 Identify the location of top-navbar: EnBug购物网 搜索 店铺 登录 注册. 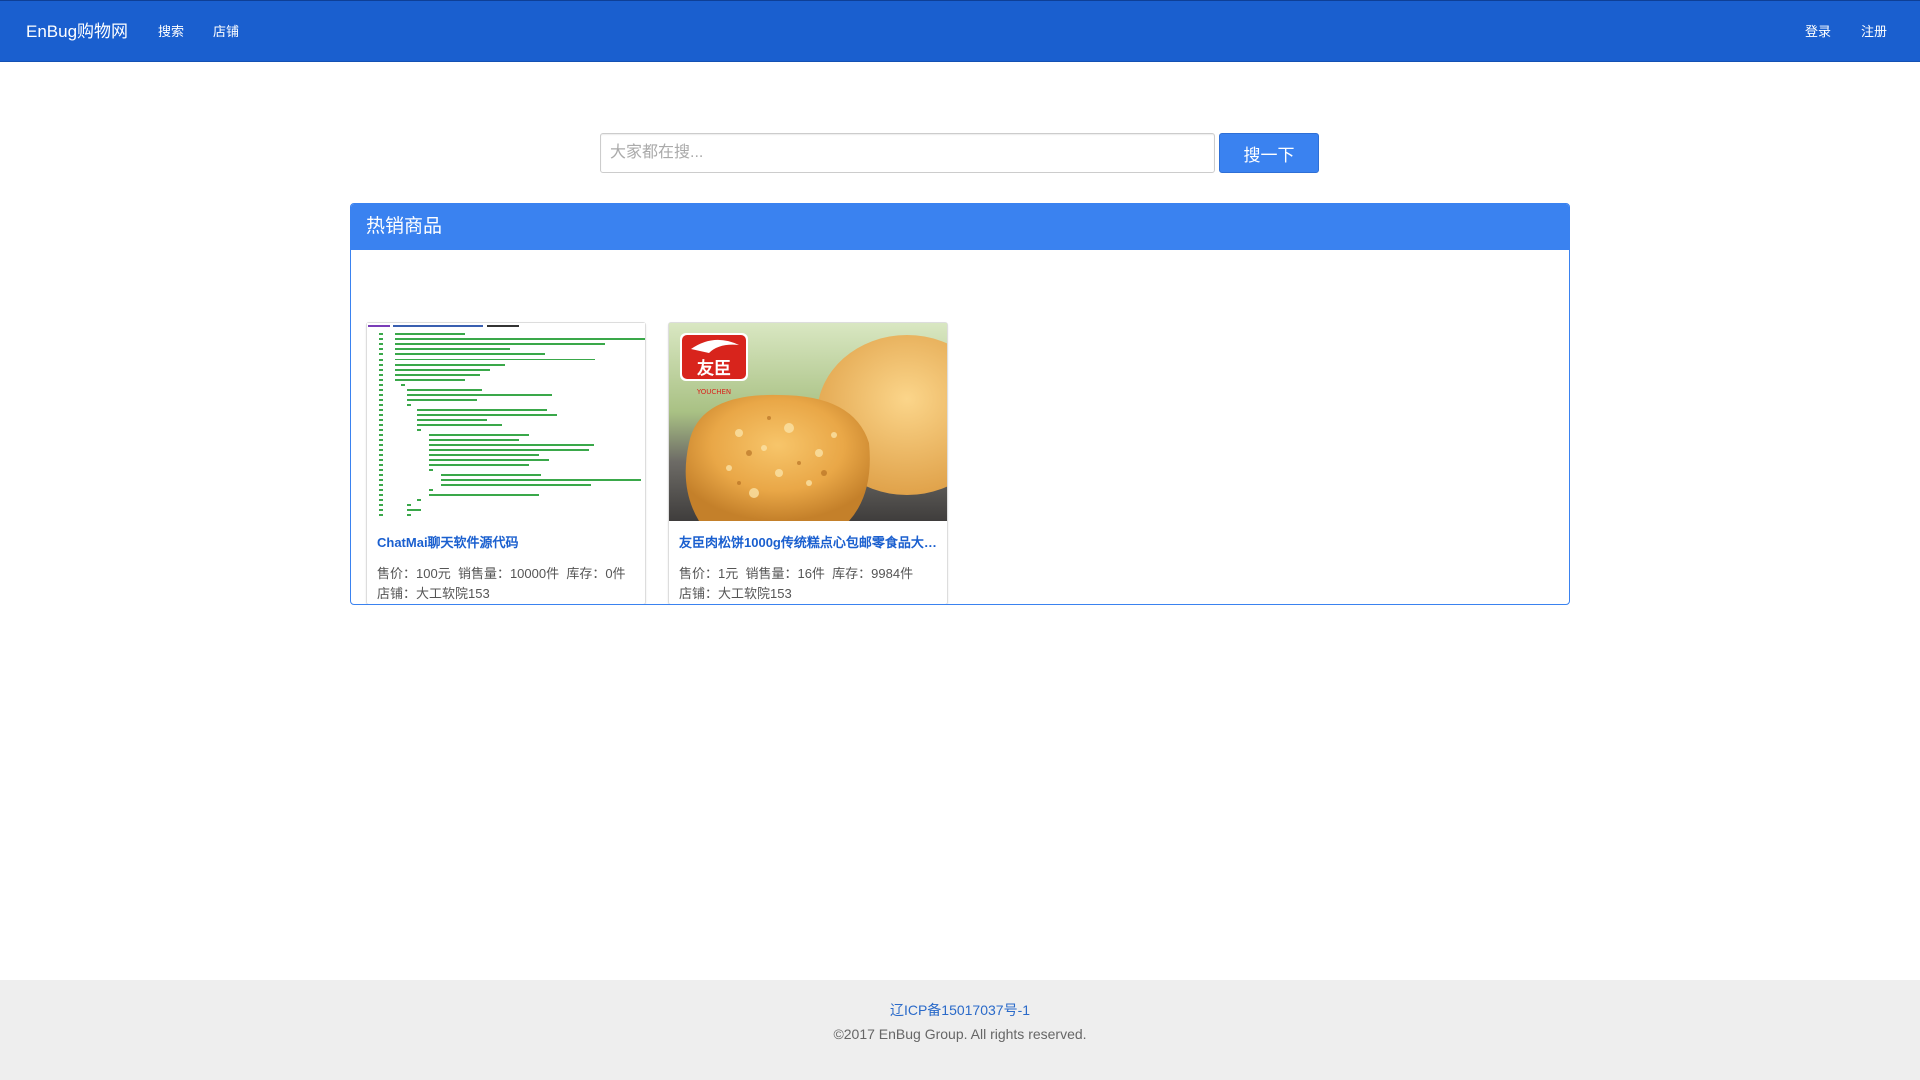
(960, 31).